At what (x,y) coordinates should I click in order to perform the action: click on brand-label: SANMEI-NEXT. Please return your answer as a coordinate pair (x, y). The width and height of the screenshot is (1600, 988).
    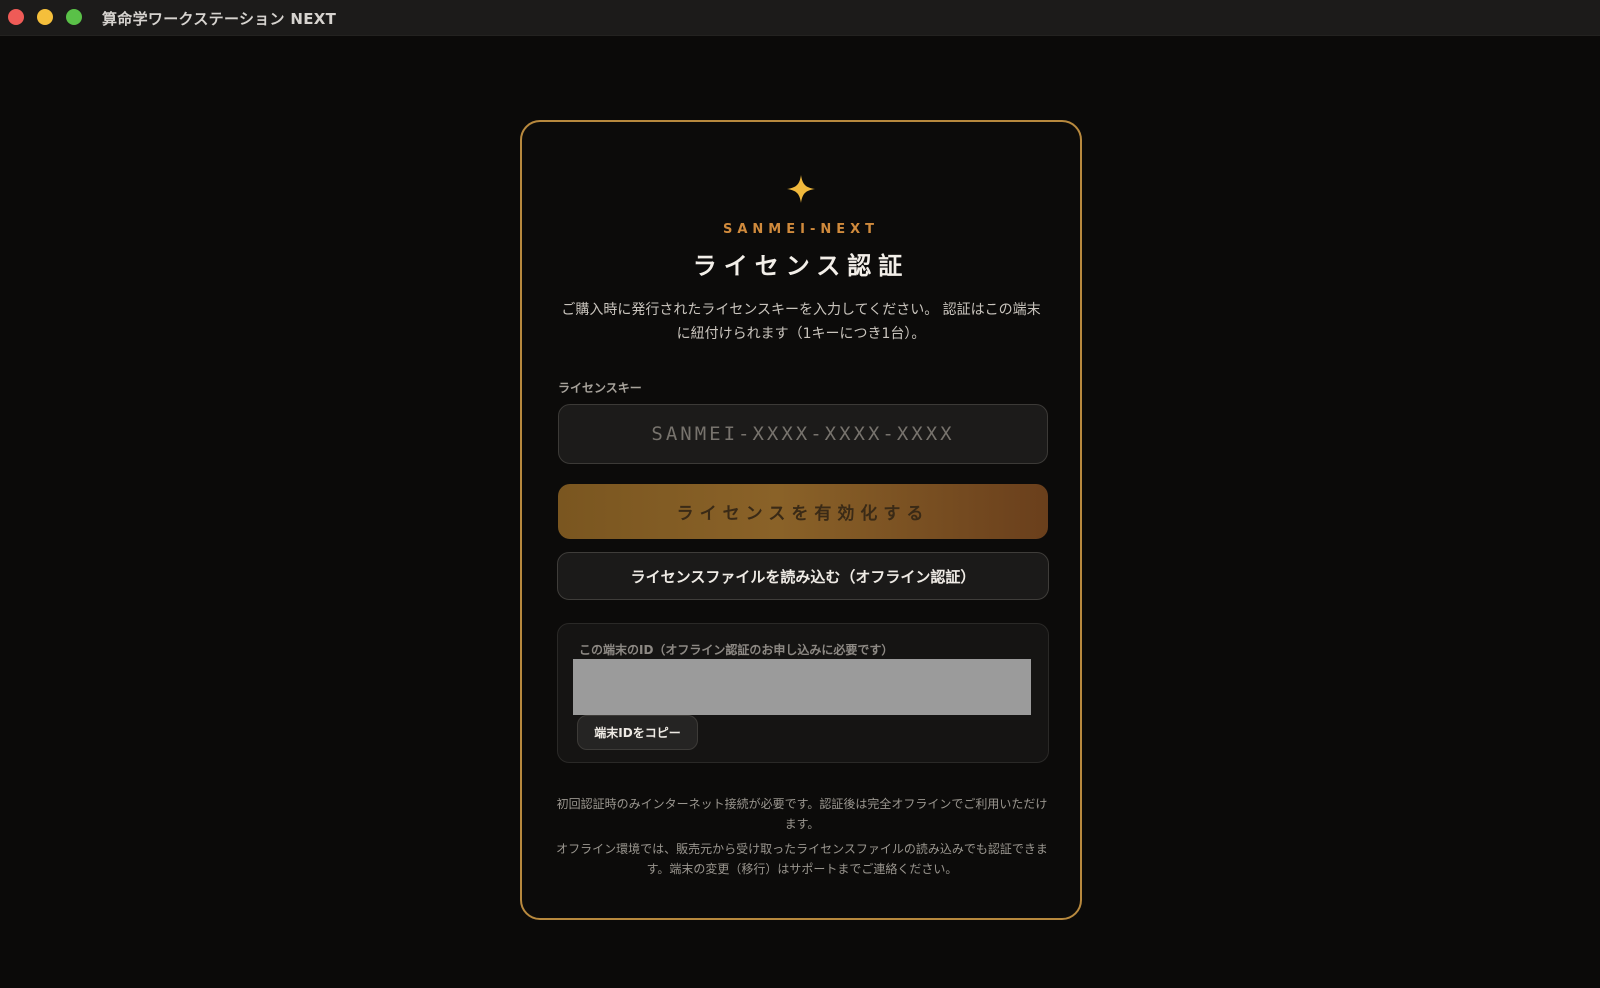
    Looking at the image, I should click on (800, 229).